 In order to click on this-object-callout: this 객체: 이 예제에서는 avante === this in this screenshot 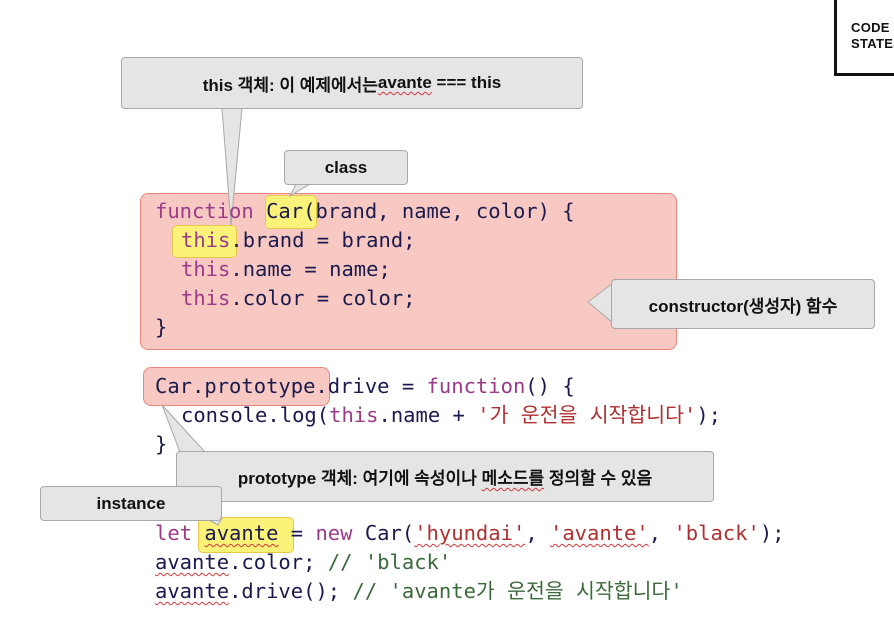, I will do `click(352, 83)`.